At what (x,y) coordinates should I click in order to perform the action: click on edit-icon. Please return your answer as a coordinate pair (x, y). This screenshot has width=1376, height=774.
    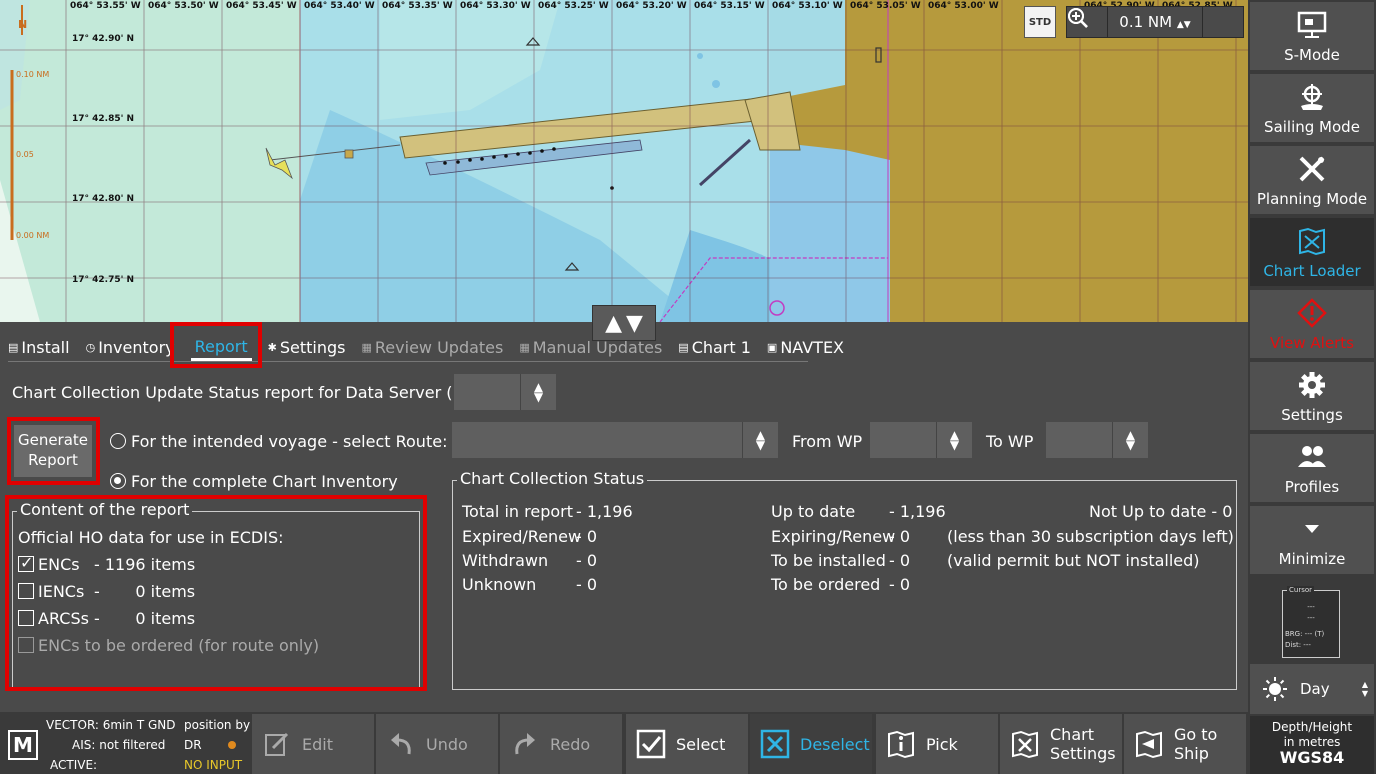
    Looking at the image, I should click on (277, 744).